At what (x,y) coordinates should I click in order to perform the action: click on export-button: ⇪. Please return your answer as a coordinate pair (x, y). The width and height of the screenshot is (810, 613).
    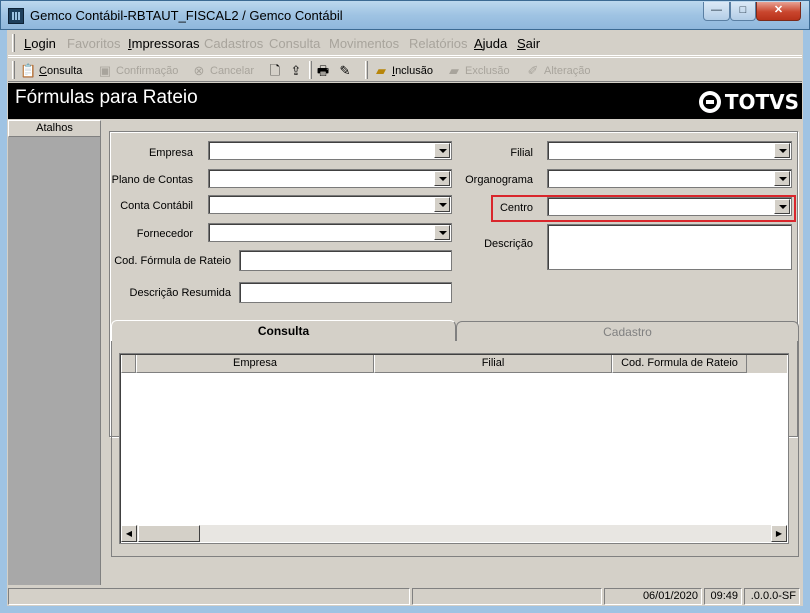
    Looking at the image, I should click on (296, 70).